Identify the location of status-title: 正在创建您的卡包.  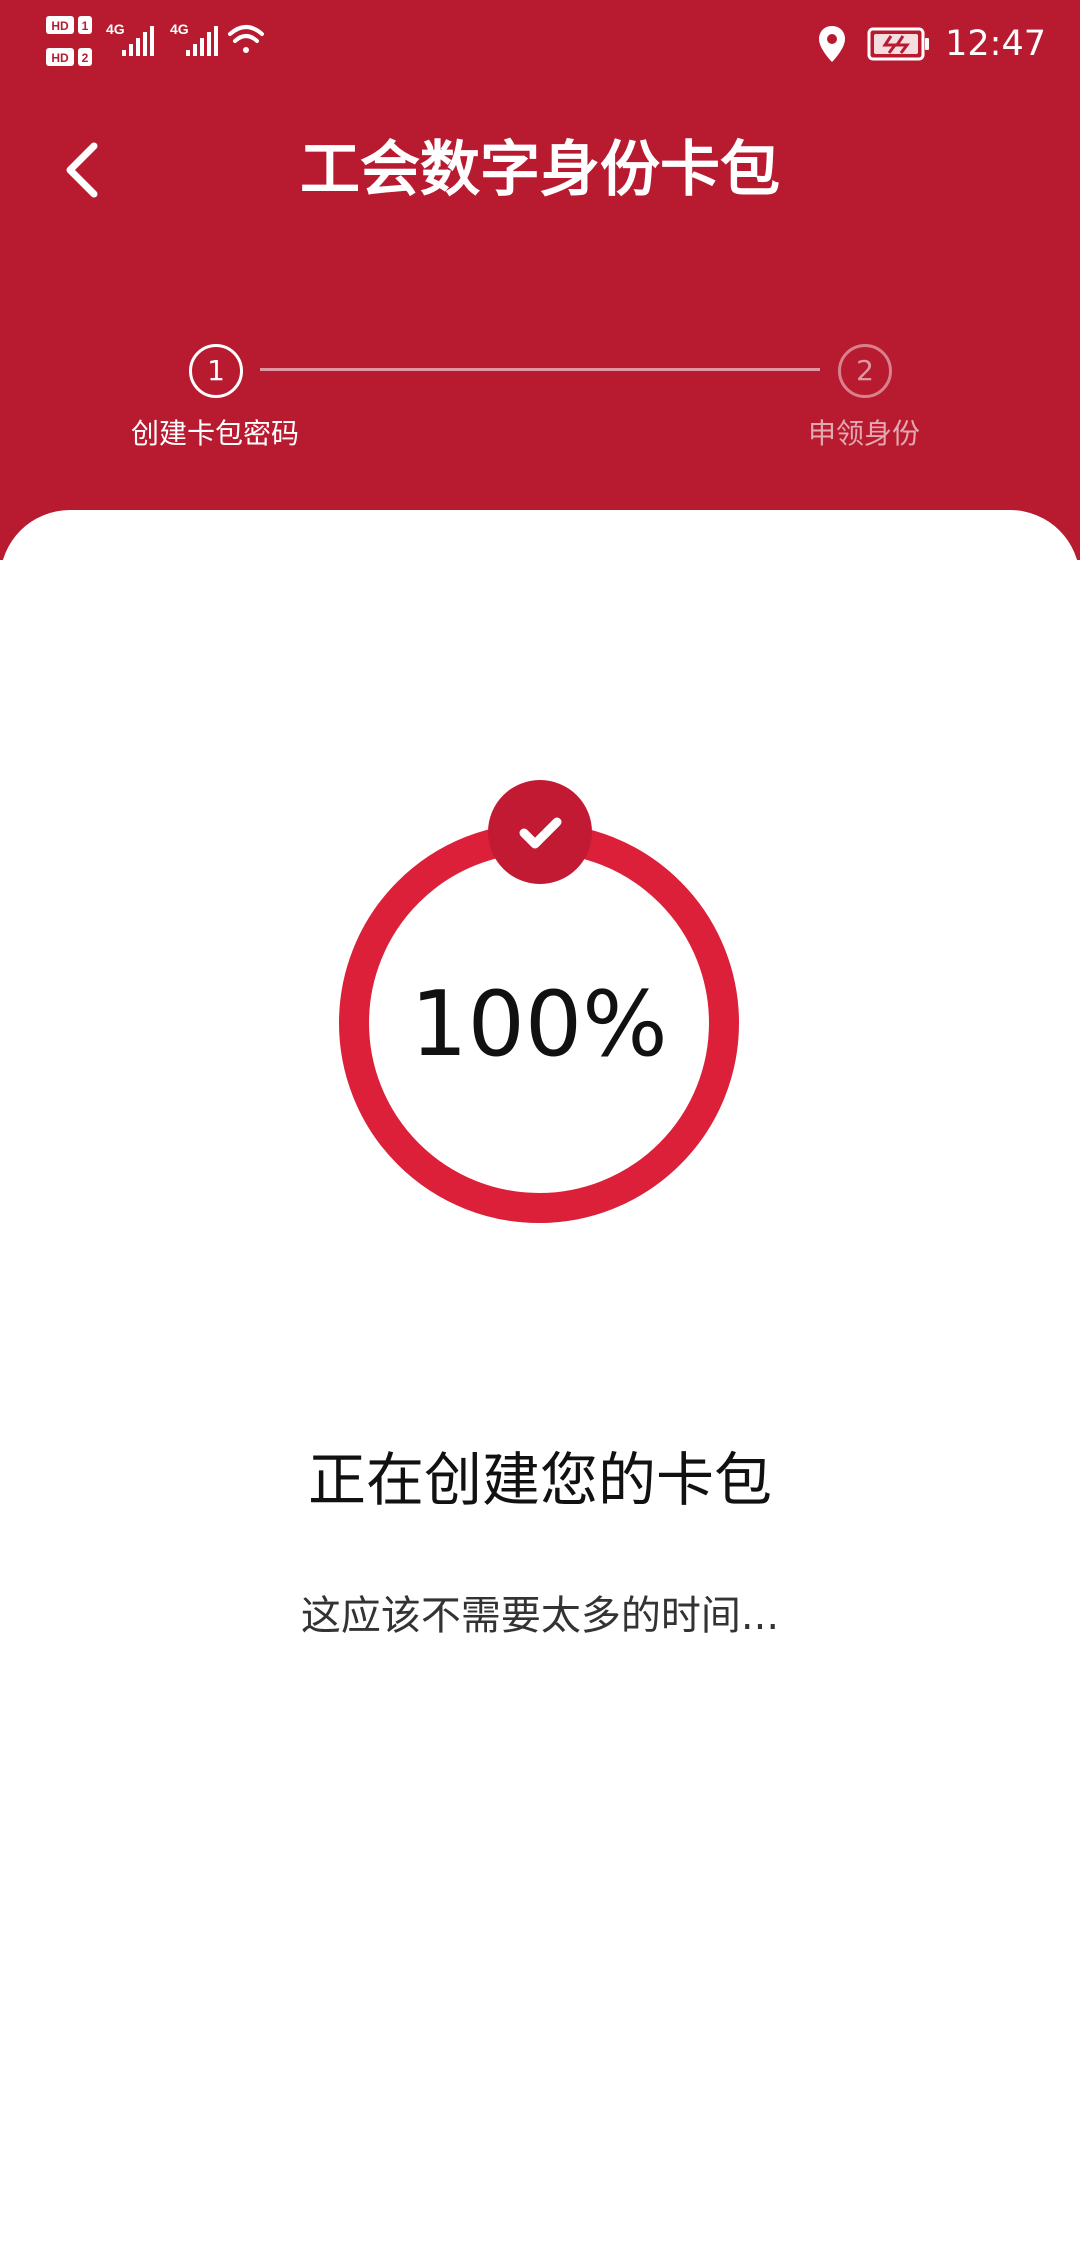
(539, 1480).